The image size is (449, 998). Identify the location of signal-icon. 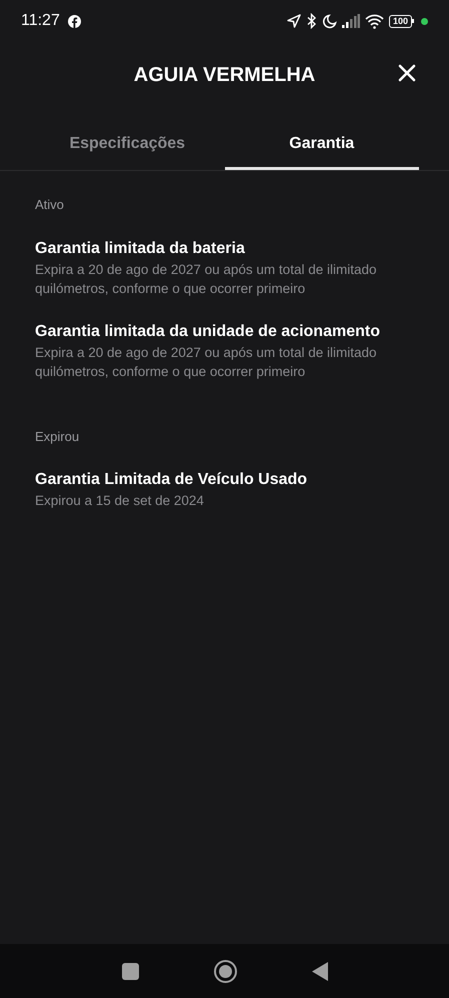
(351, 21).